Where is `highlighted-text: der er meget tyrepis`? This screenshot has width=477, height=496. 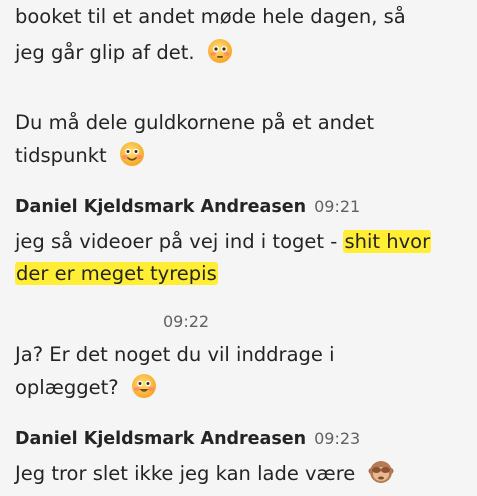
highlighted-text: der er meget tyrepis is located at coordinates (116, 273).